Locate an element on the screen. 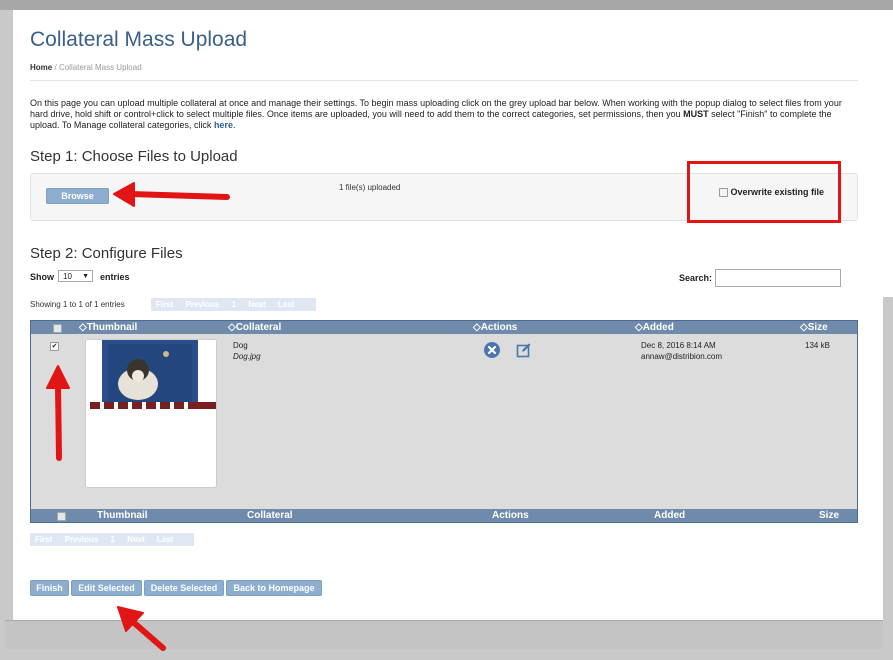 This screenshot has width=893, height=660. finish-button: Finish is located at coordinates (49, 588).